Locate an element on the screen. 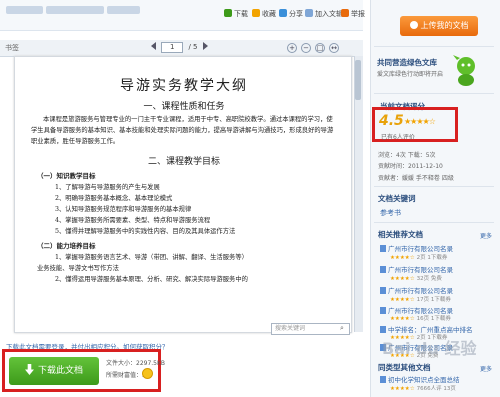  document-title: 导游实务教学大纲 is located at coordinates (184, 86).